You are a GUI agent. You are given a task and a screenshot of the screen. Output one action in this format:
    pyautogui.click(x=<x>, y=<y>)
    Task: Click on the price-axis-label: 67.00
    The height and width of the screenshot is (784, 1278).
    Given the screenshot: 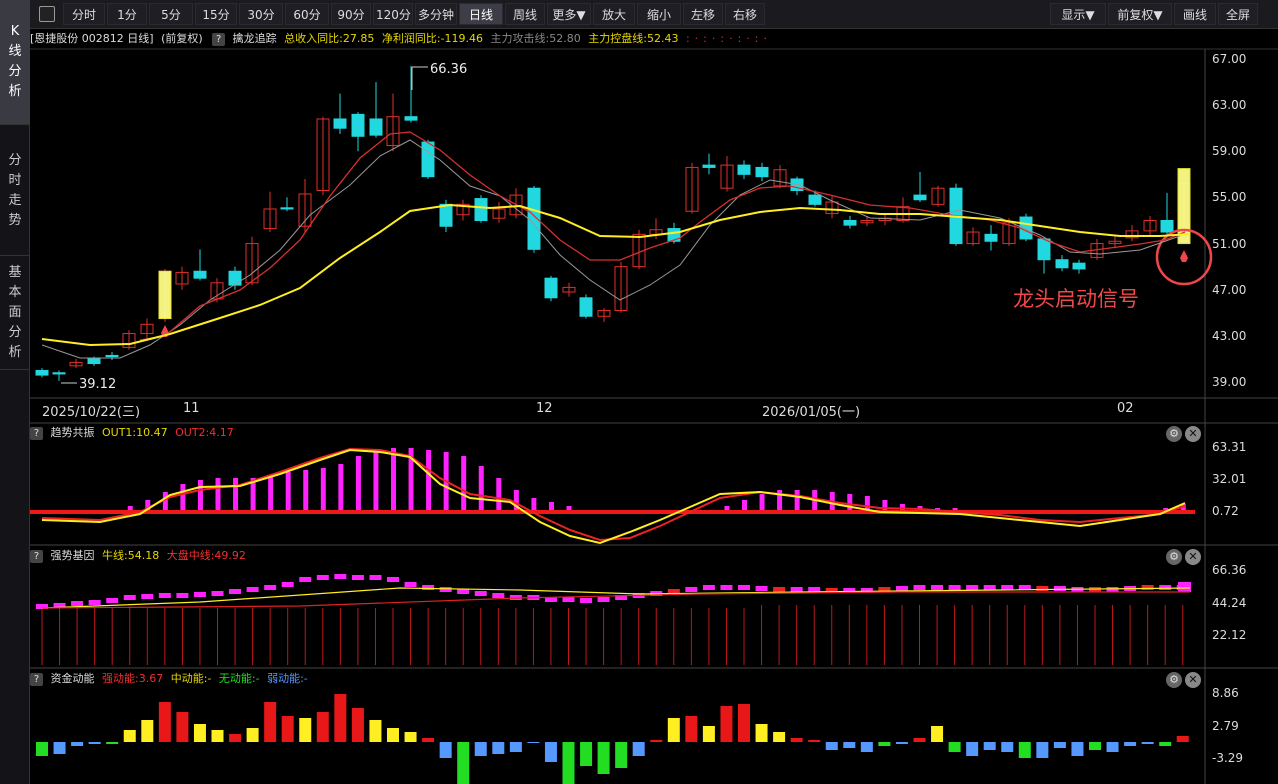 What is the action you would take?
    pyautogui.click(x=1229, y=59)
    